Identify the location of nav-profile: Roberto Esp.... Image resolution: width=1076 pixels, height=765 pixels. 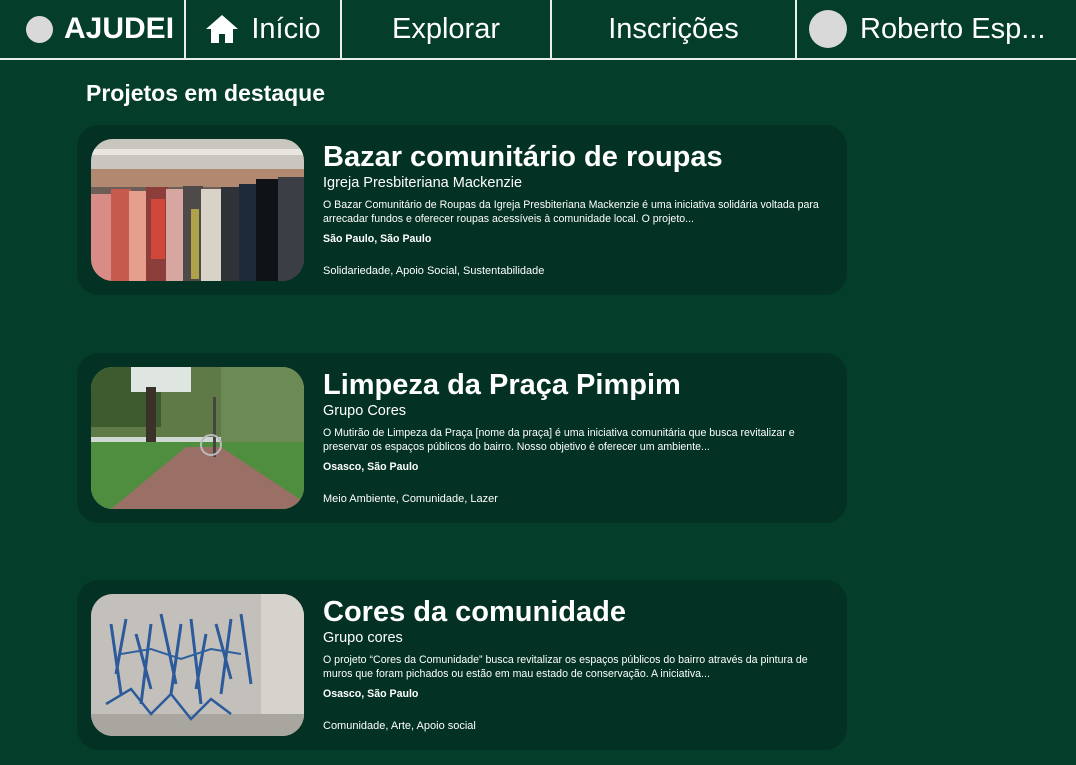
(936, 29).